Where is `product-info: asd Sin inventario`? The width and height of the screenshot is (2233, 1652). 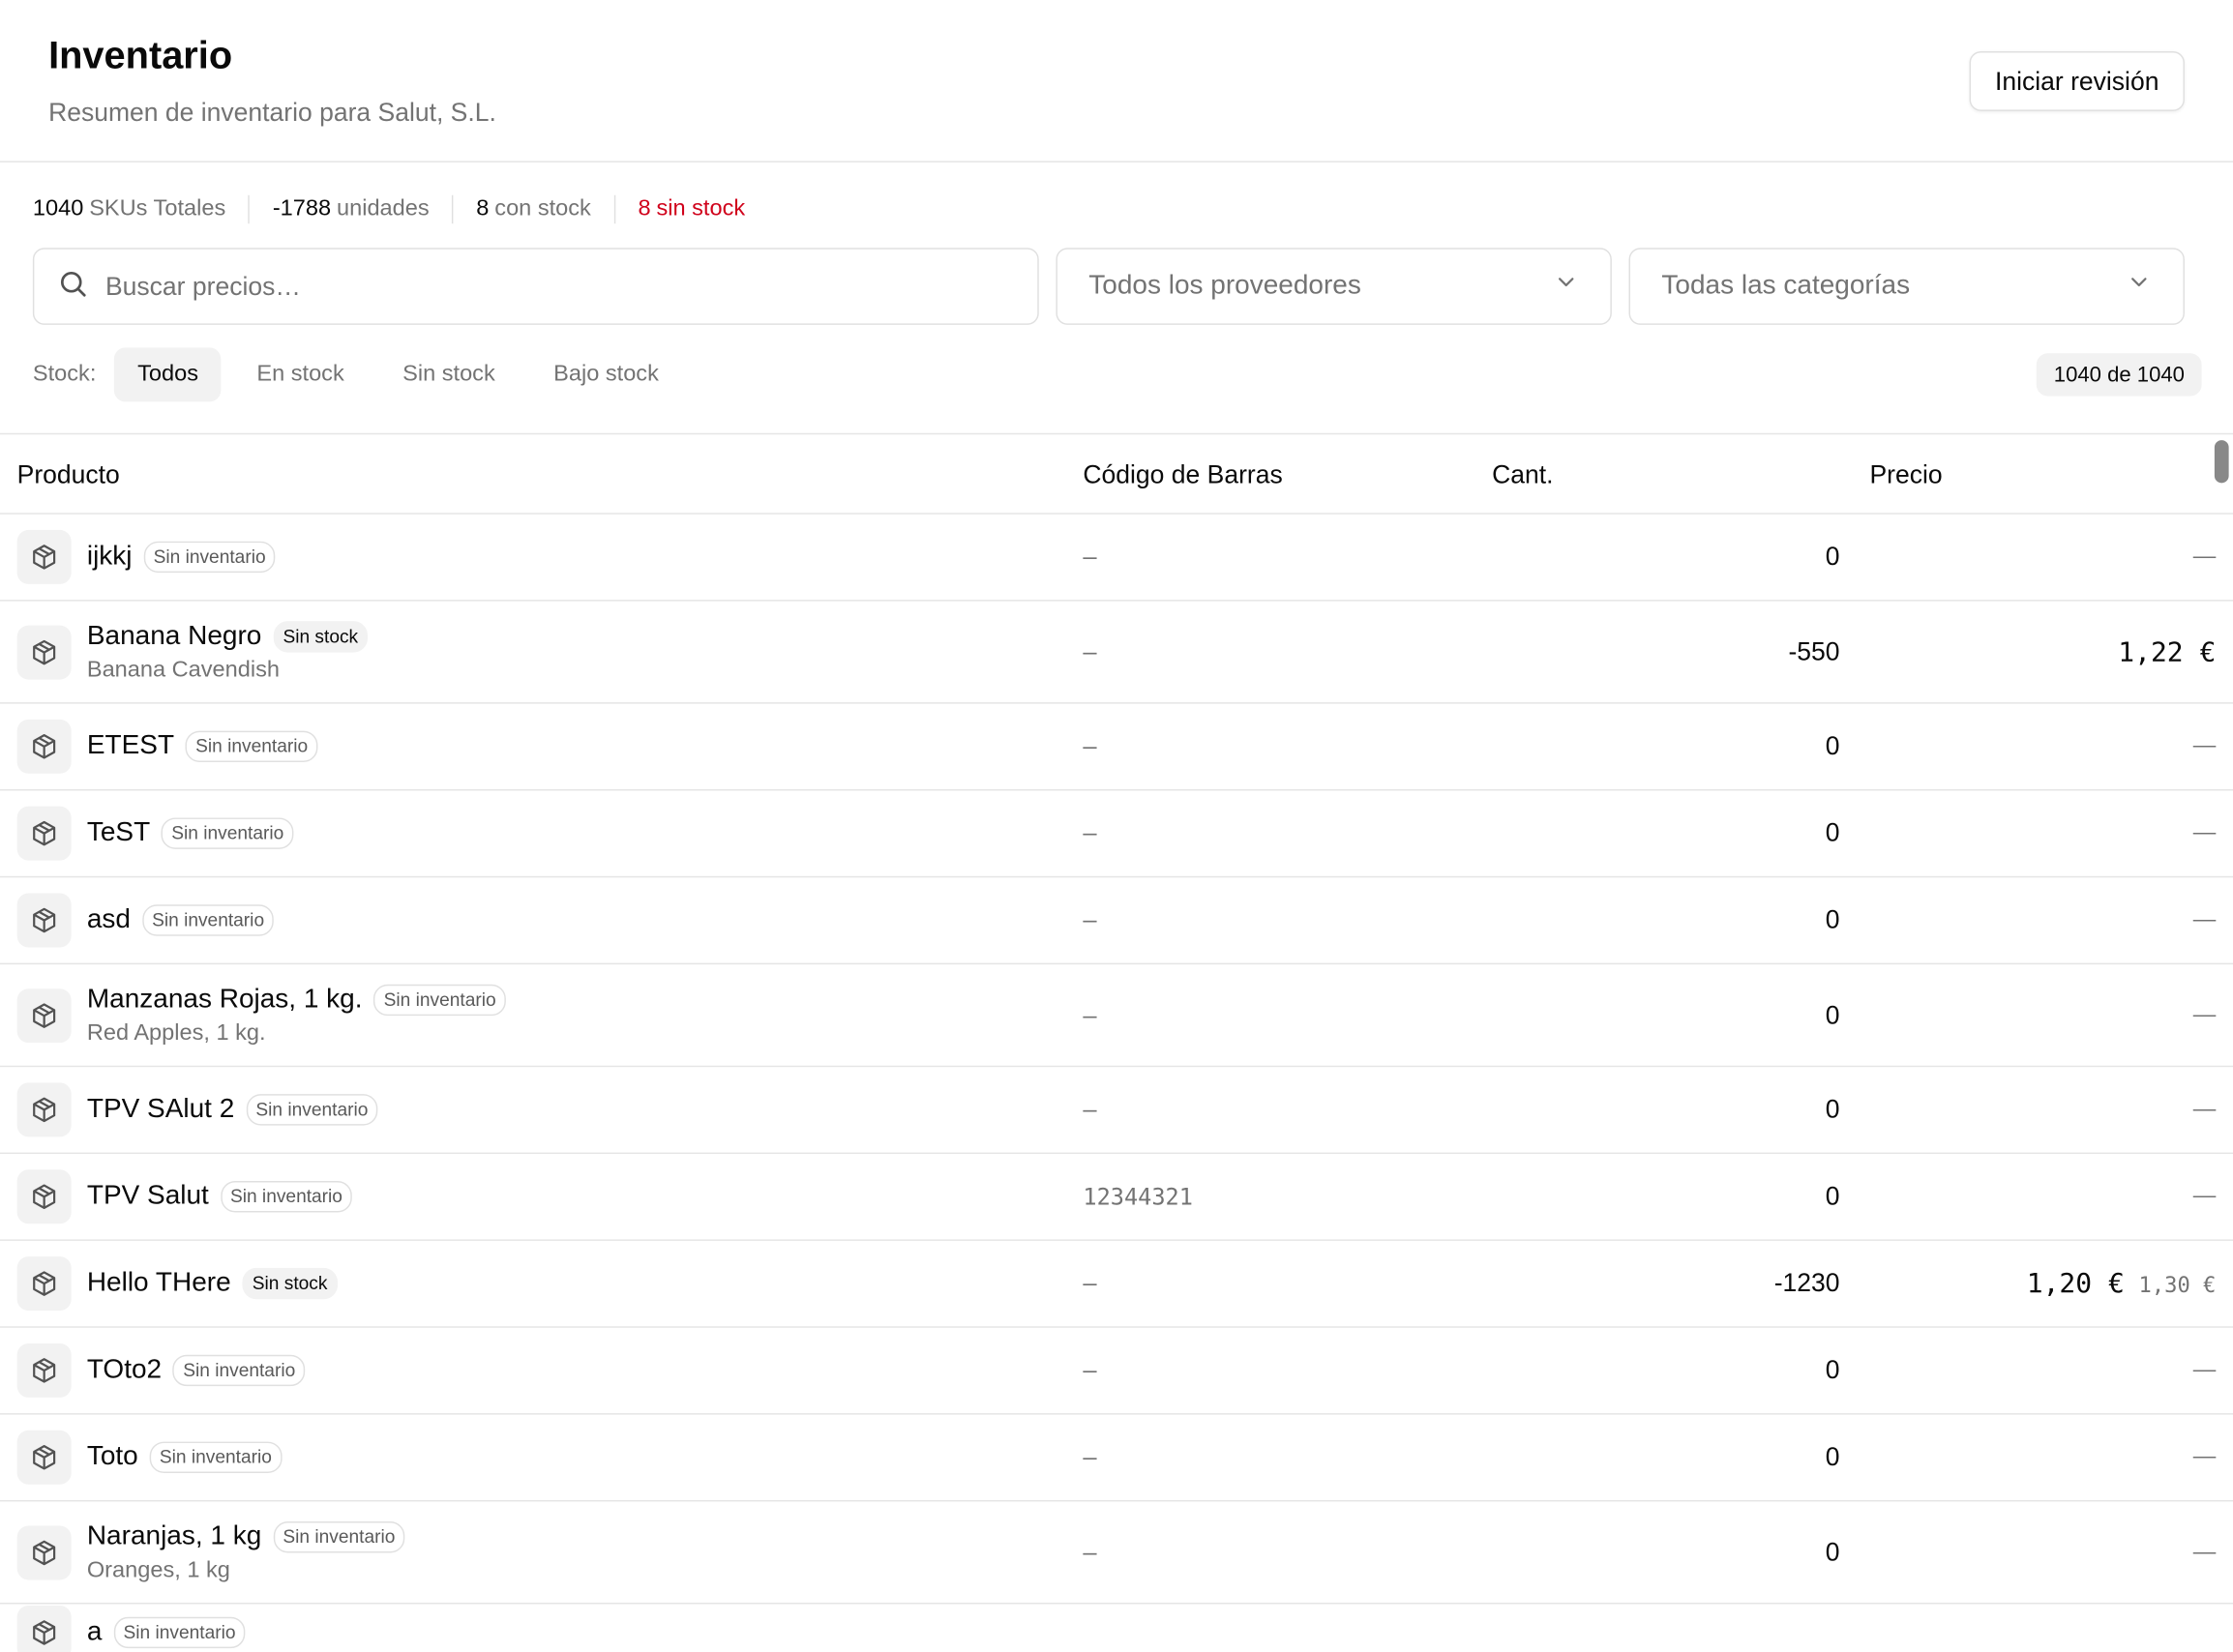 product-info: asd Sin inventario is located at coordinates (180, 920).